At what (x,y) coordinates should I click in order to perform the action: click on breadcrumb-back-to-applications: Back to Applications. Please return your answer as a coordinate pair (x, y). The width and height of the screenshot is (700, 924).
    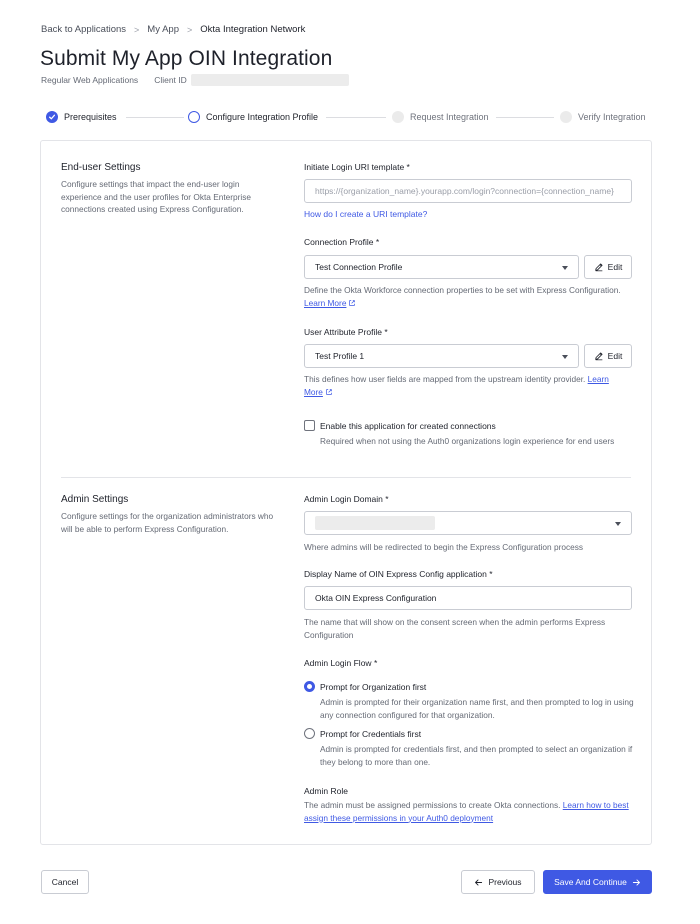
    Looking at the image, I should click on (83, 29).